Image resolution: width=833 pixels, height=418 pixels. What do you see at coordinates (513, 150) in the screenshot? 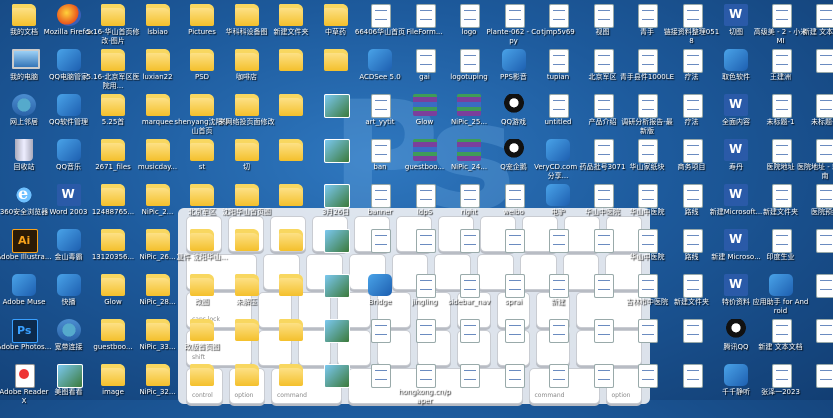
I see `qq-pet-icon` at bounding box center [513, 150].